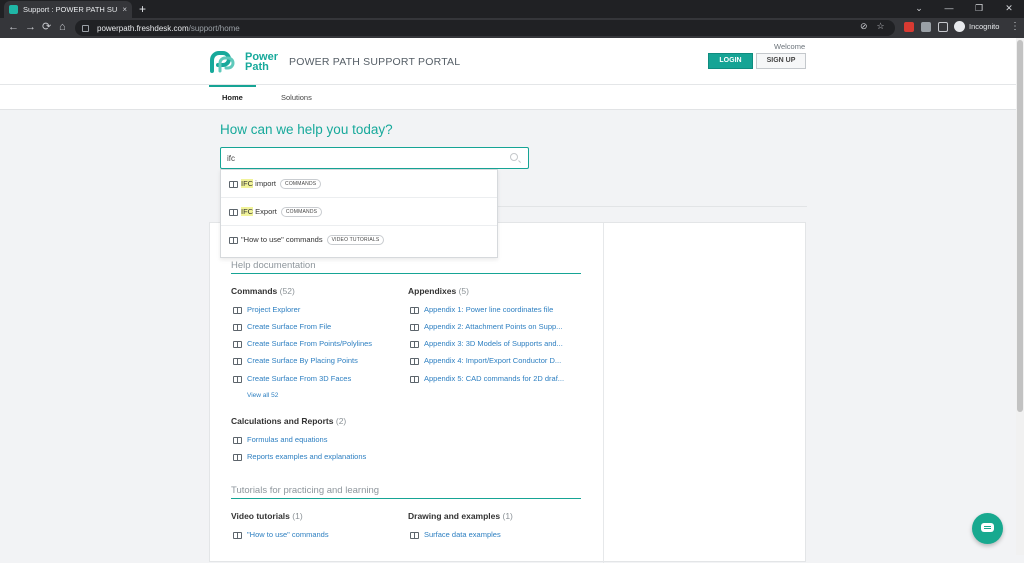 The image size is (1024, 563). What do you see at coordinates (232, 97) in the screenshot?
I see `tab-home: Home` at bounding box center [232, 97].